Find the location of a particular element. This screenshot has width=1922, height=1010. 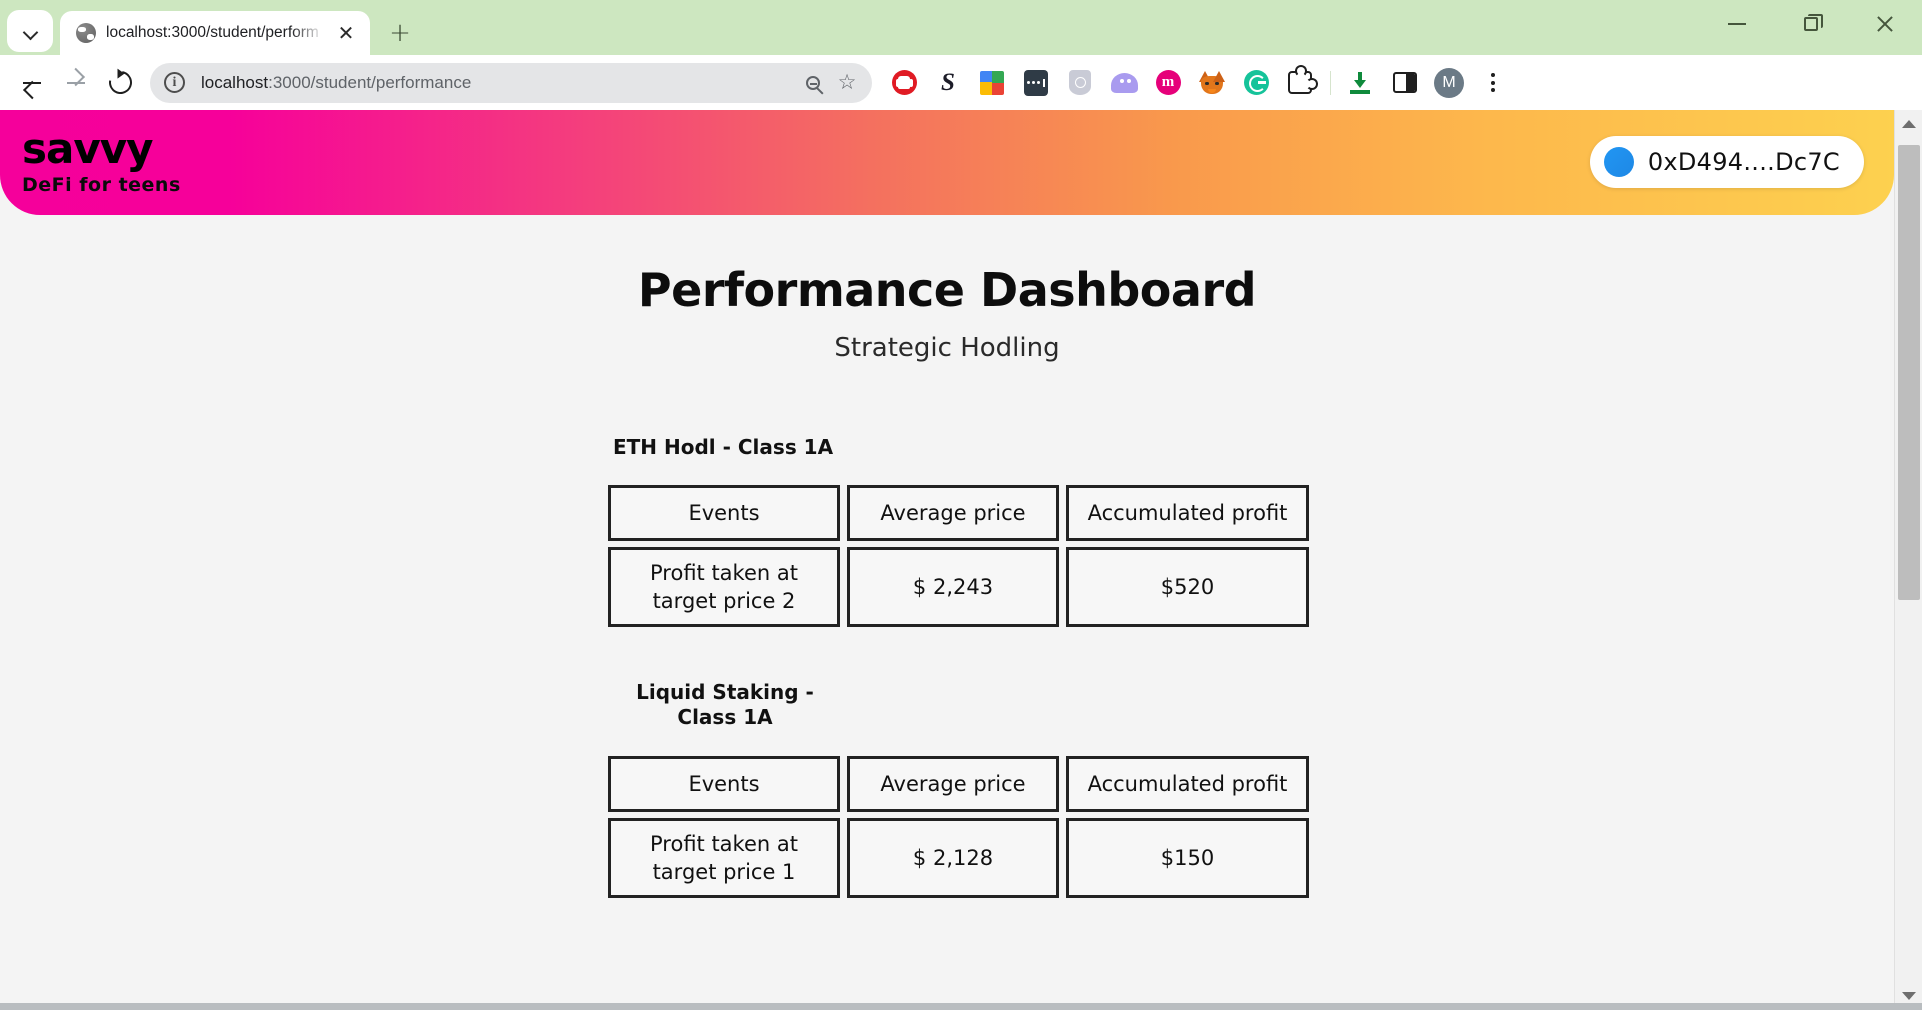

address-bar: i localhost:3000/student/performance ☆ is located at coordinates (511, 82).